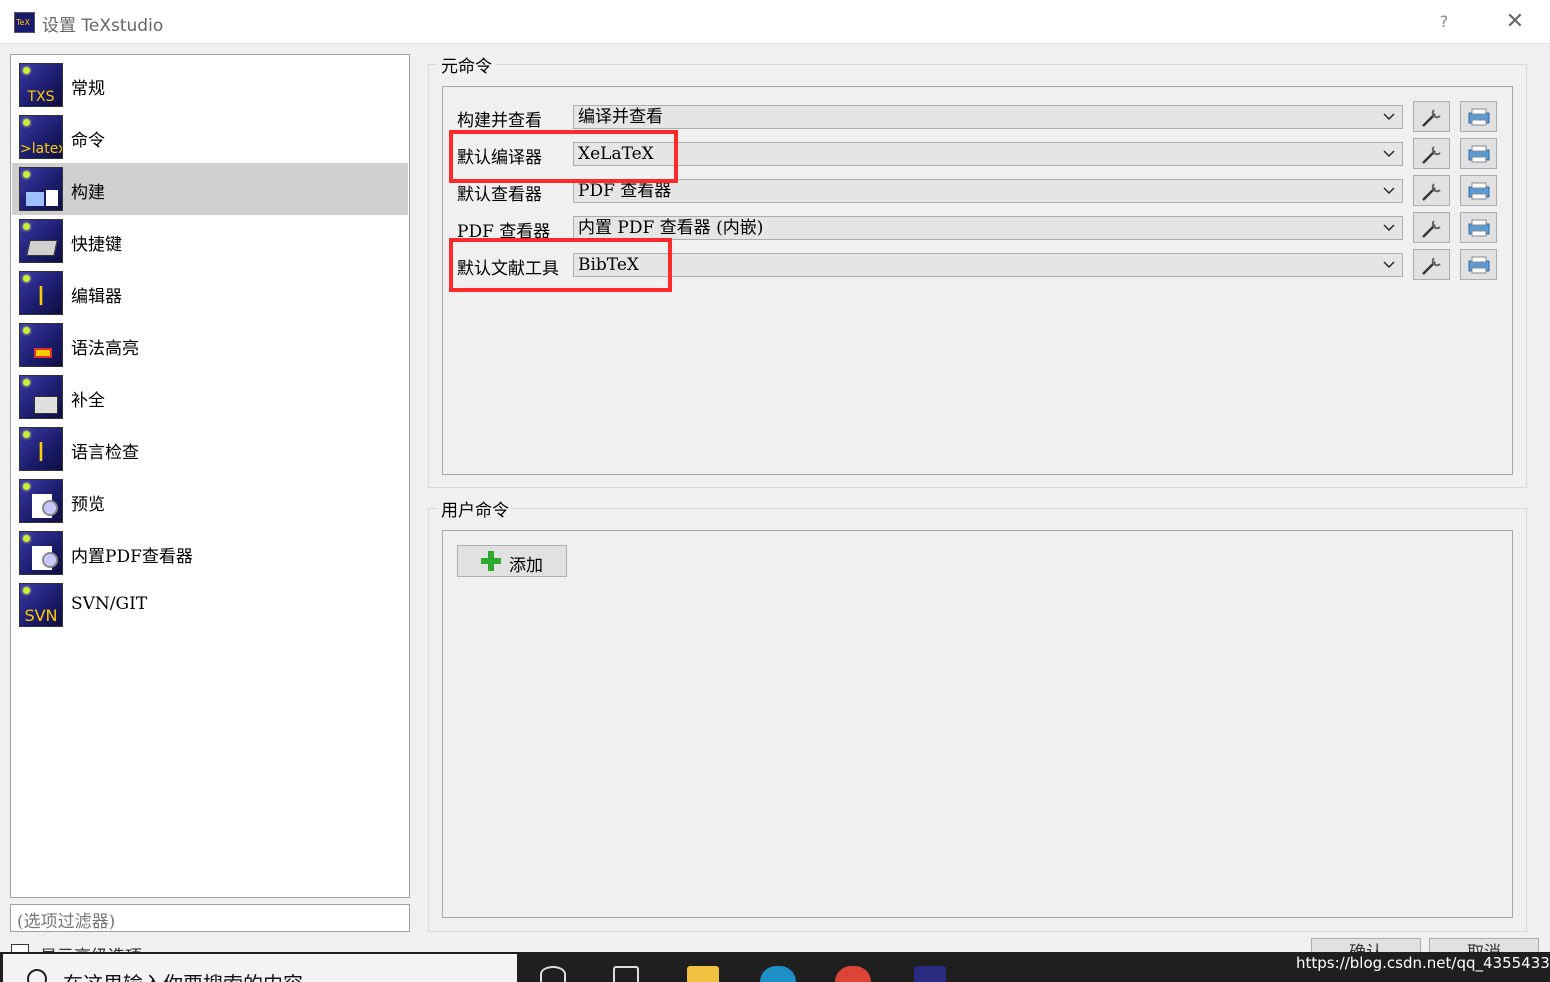  Describe the element at coordinates (499, 121) in the screenshot. I see `build-and-view-label: 构建并查看` at that location.